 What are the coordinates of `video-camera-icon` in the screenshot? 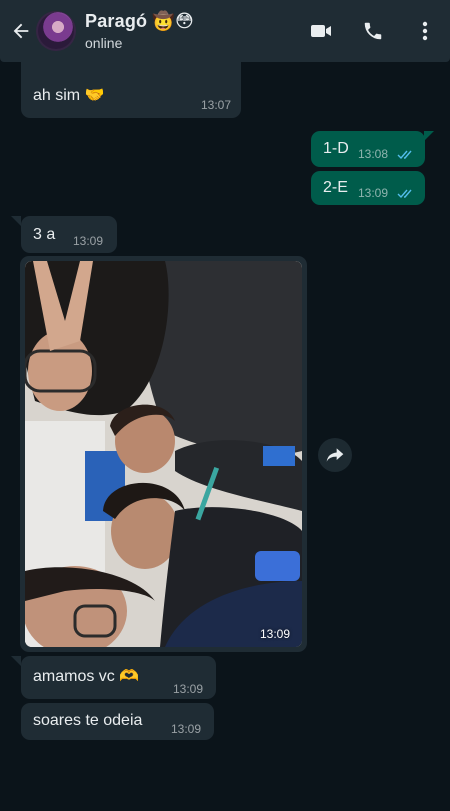 It's located at (321, 31).